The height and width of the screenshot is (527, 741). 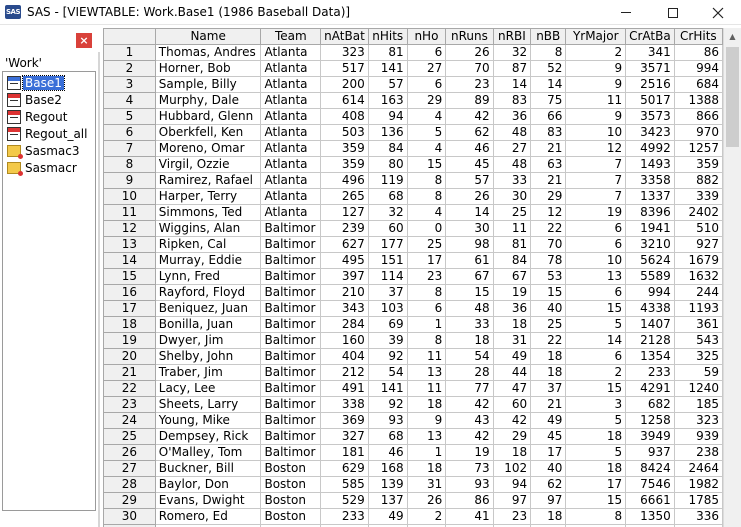 What do you see at coordinates (387, 292) in the screenshot?
I see `data-cell: 37` at bounding box center [387, 292].